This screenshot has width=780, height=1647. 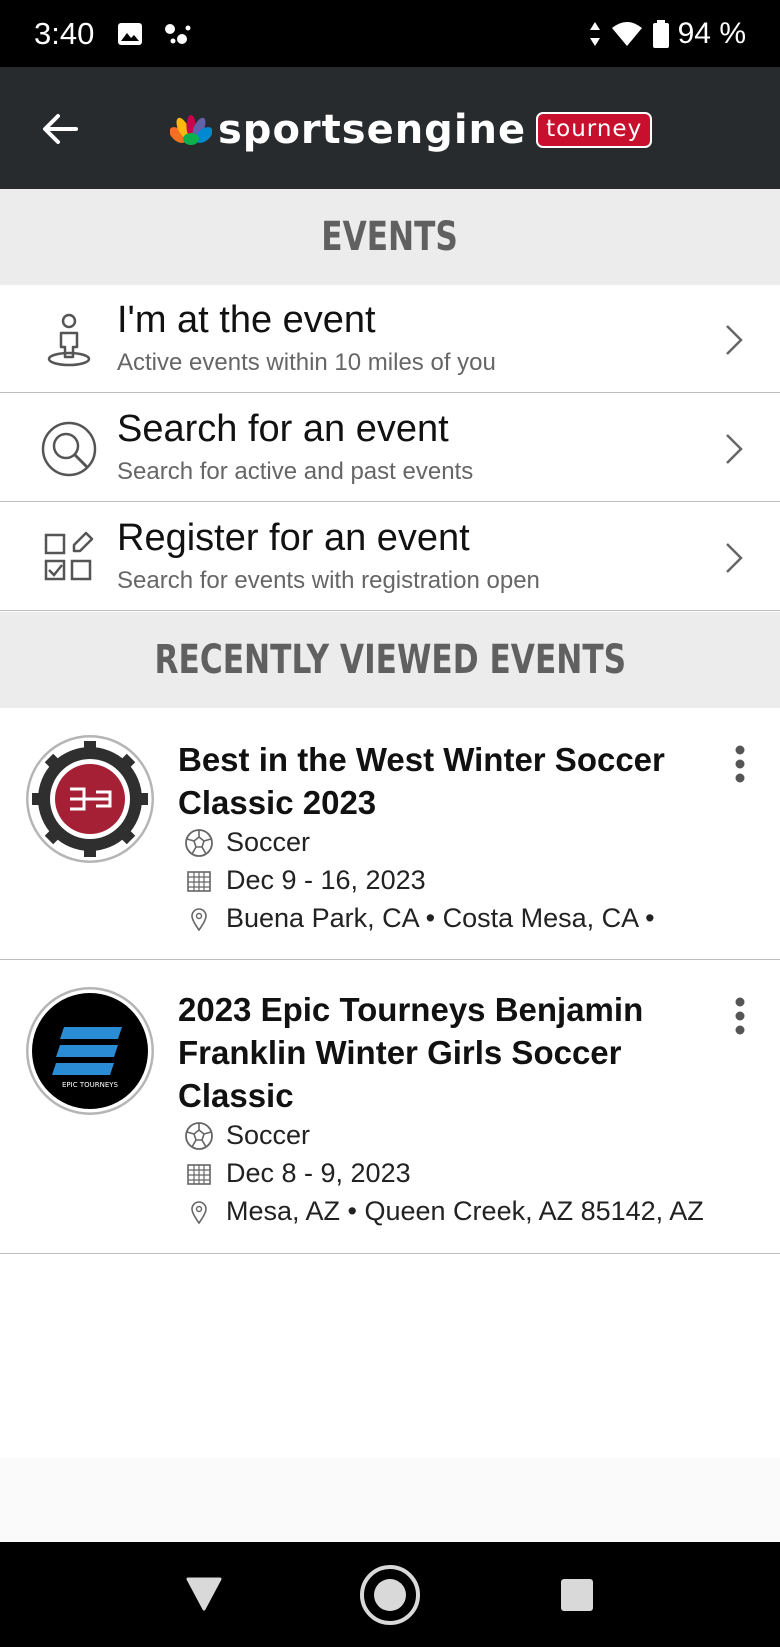 What do you see at coordinates (577, 1595) in the screenshot?
I see `nav-recents-icon` at bounding box center [577, 1595].